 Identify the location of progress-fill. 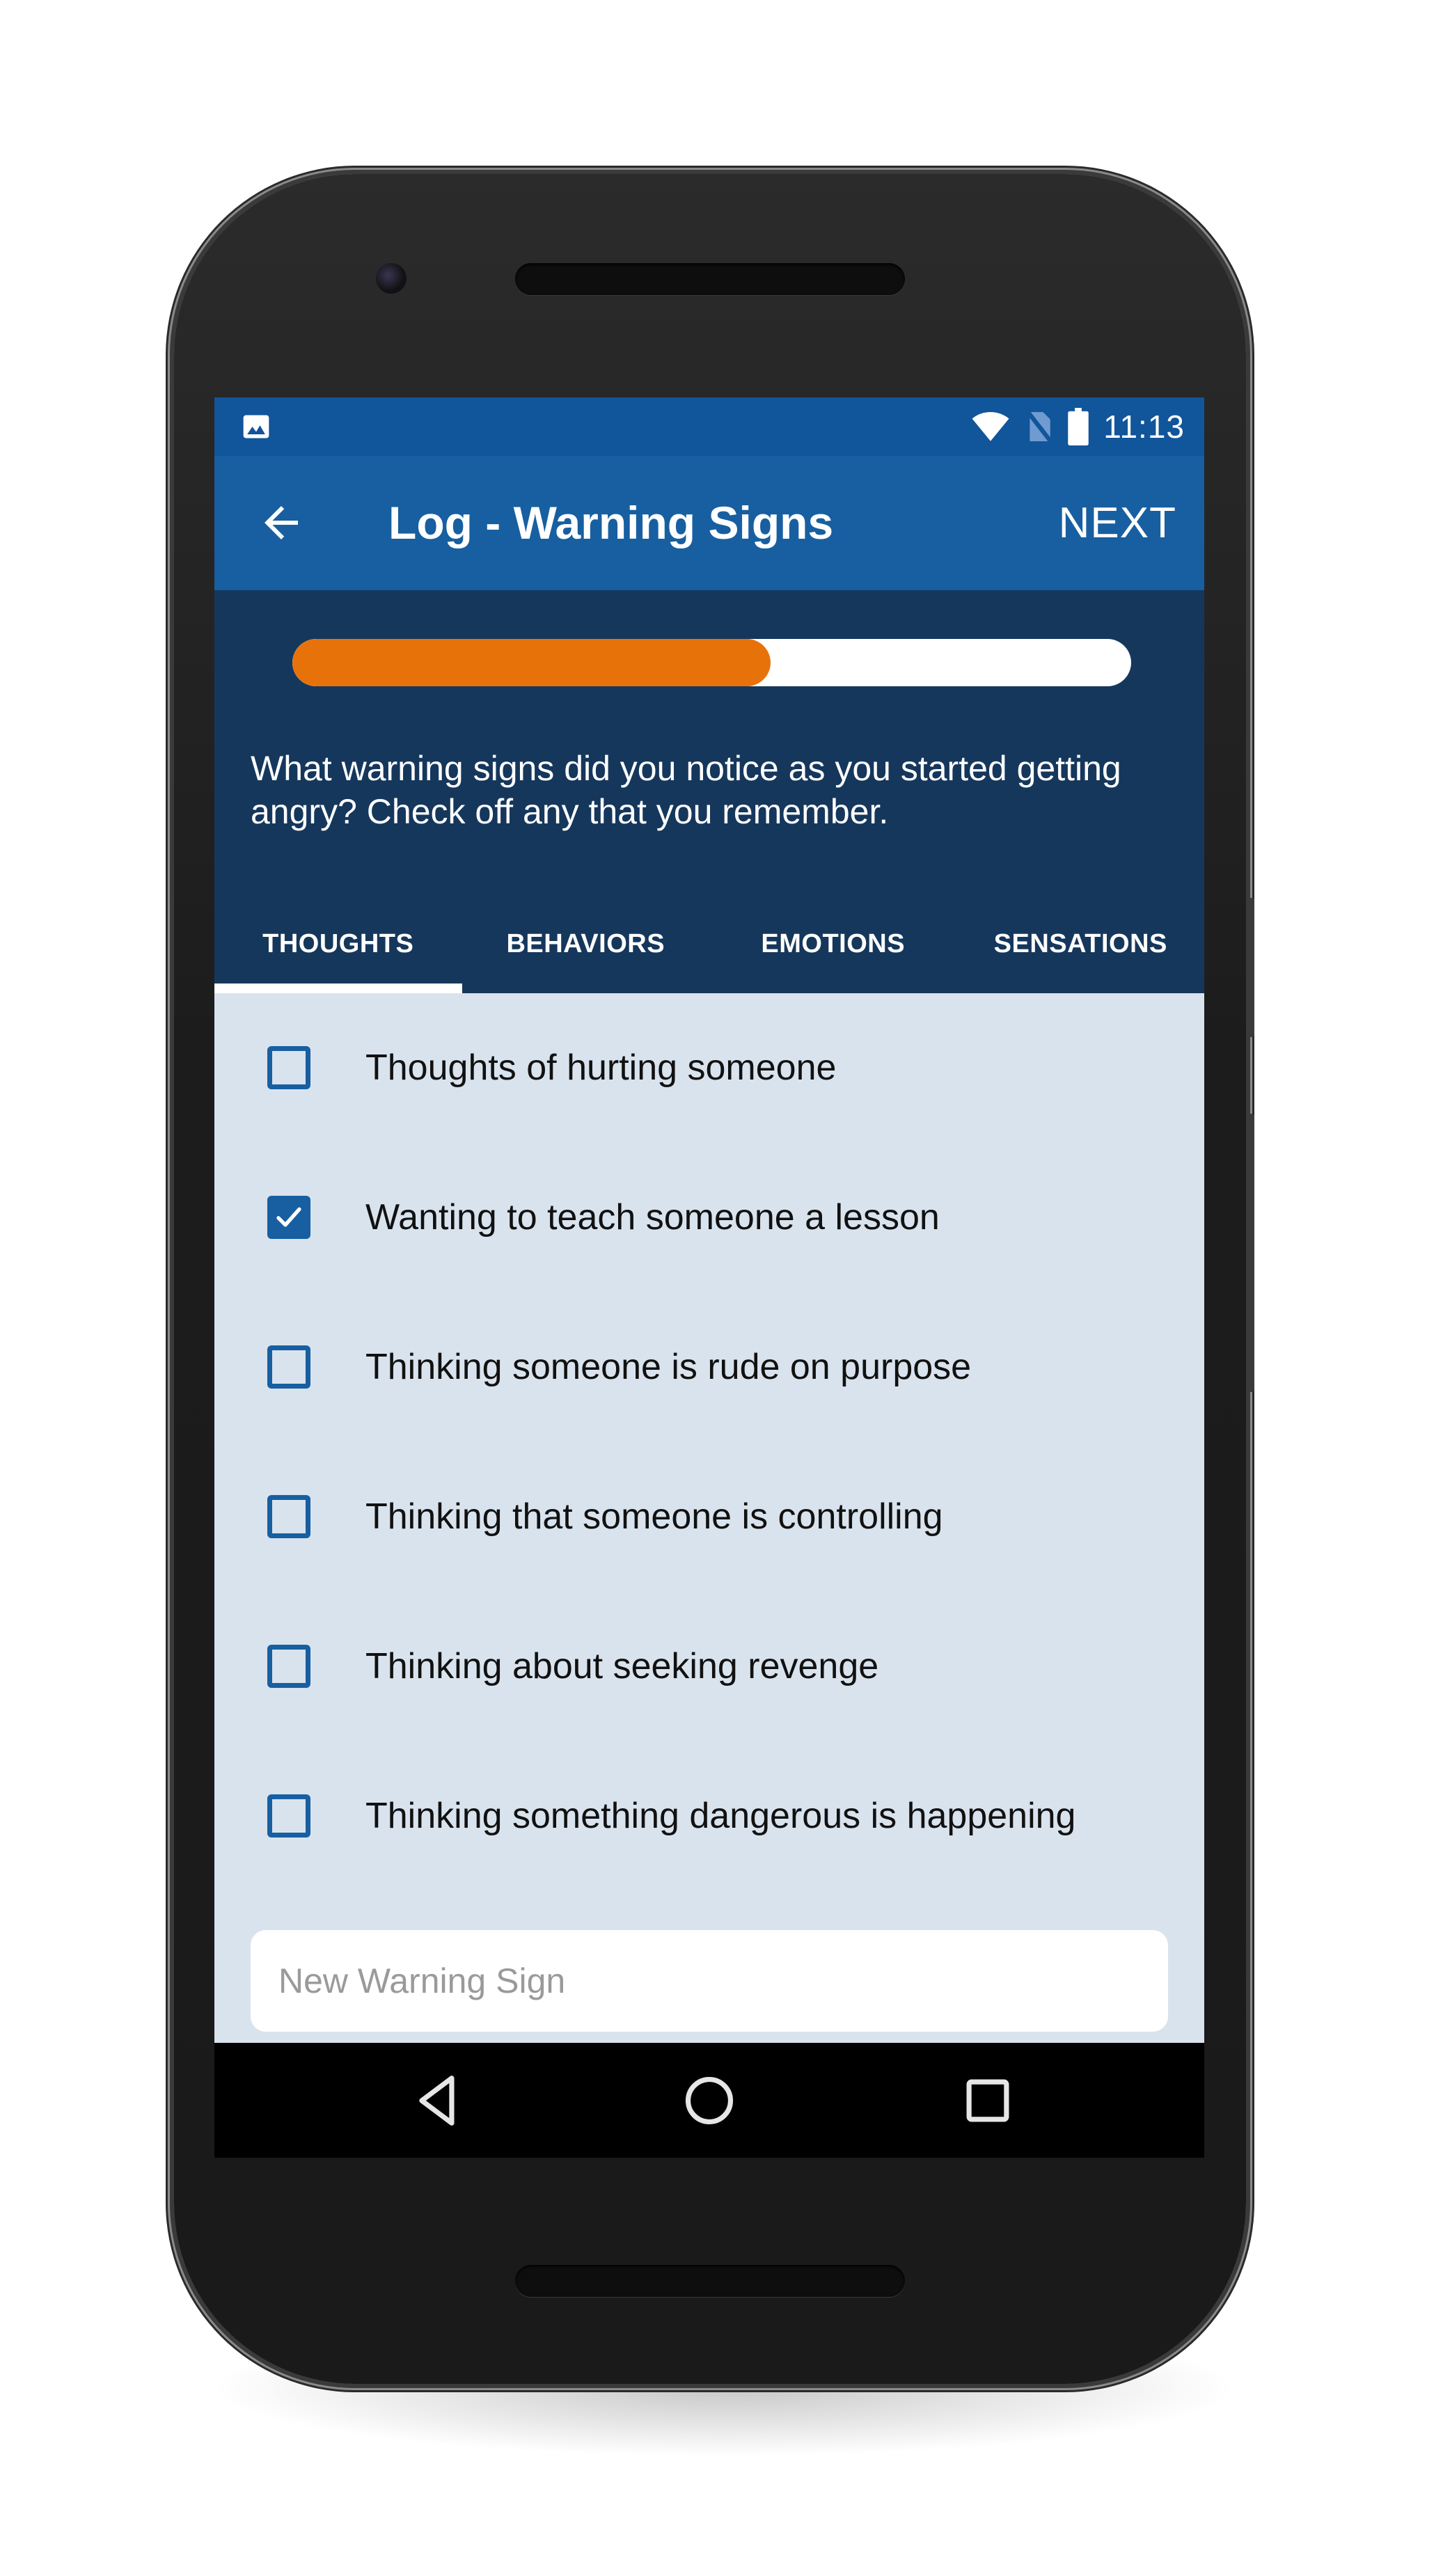
(531, 662).